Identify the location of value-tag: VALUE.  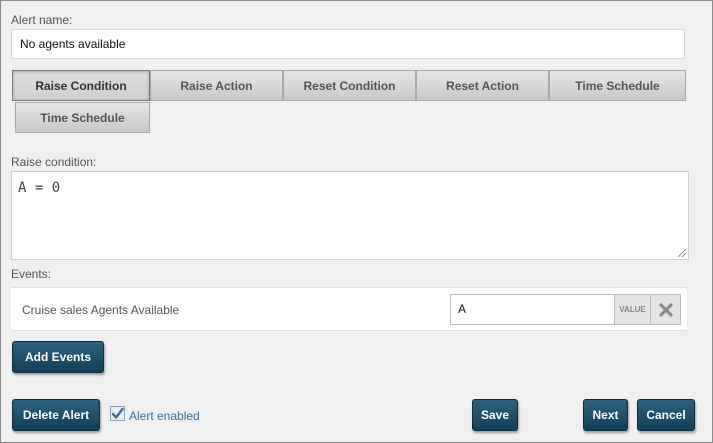
(632, 309).